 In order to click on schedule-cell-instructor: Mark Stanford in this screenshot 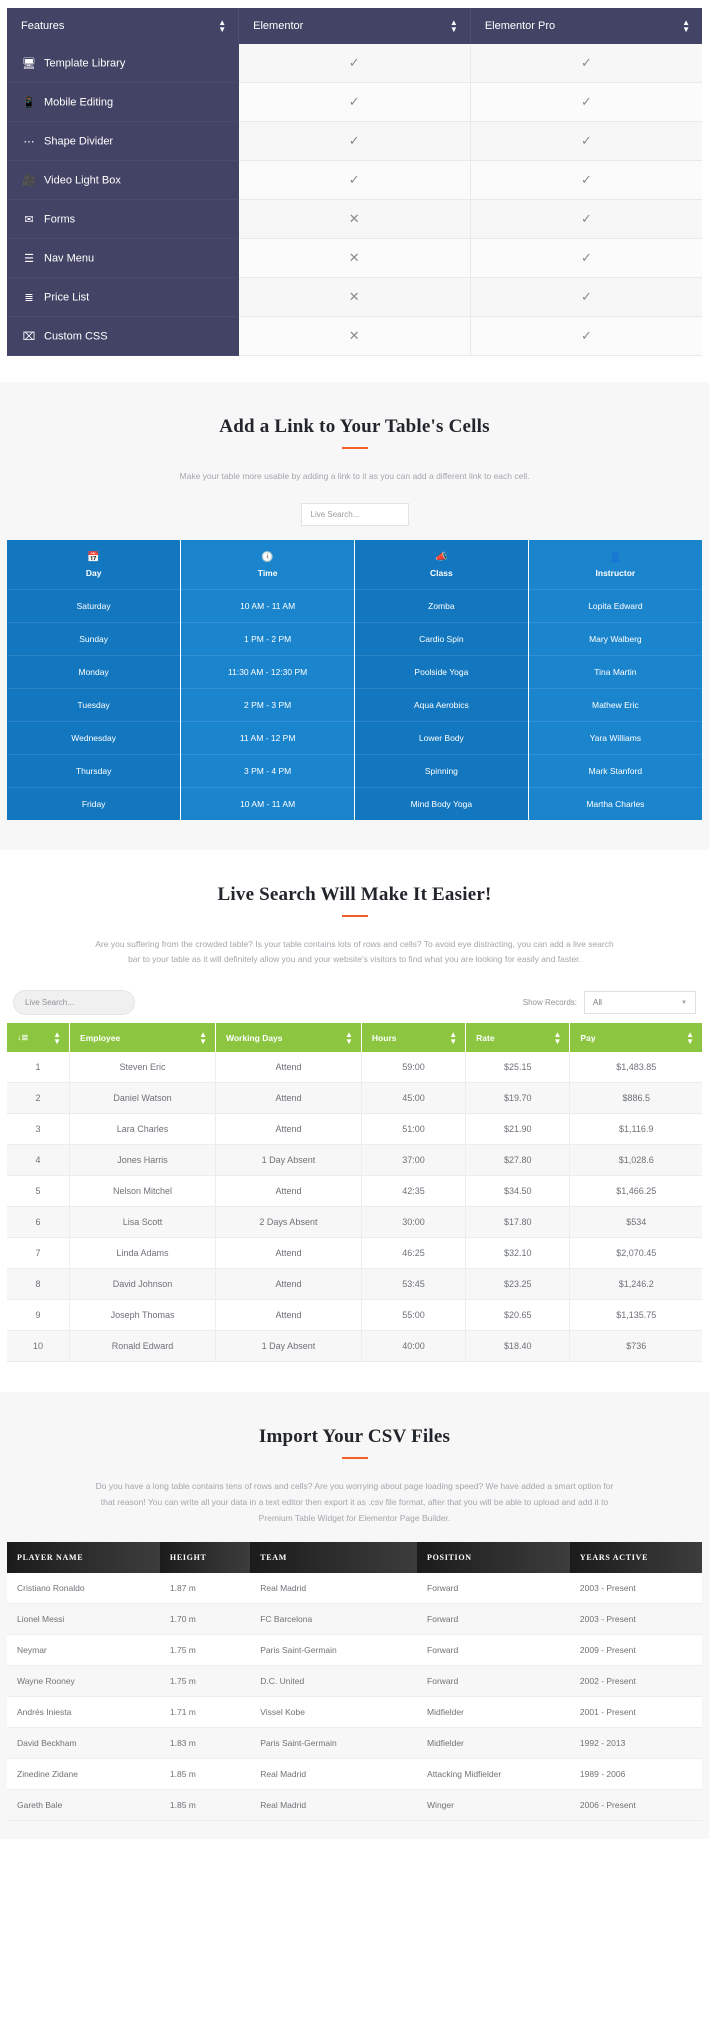, I will do `click(615, 770)`.